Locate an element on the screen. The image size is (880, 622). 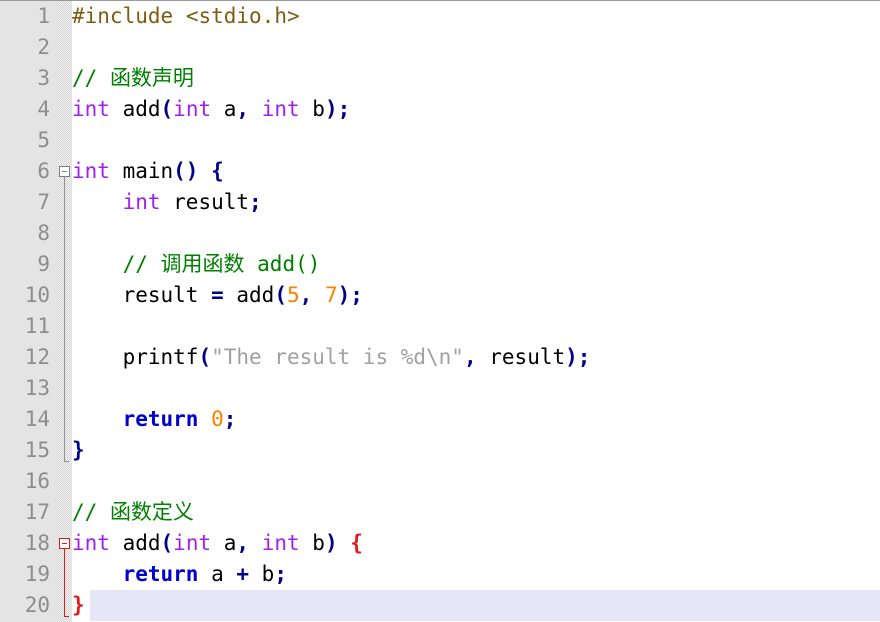
code-line: // 函数定义 is located at coordinates (476, 512).